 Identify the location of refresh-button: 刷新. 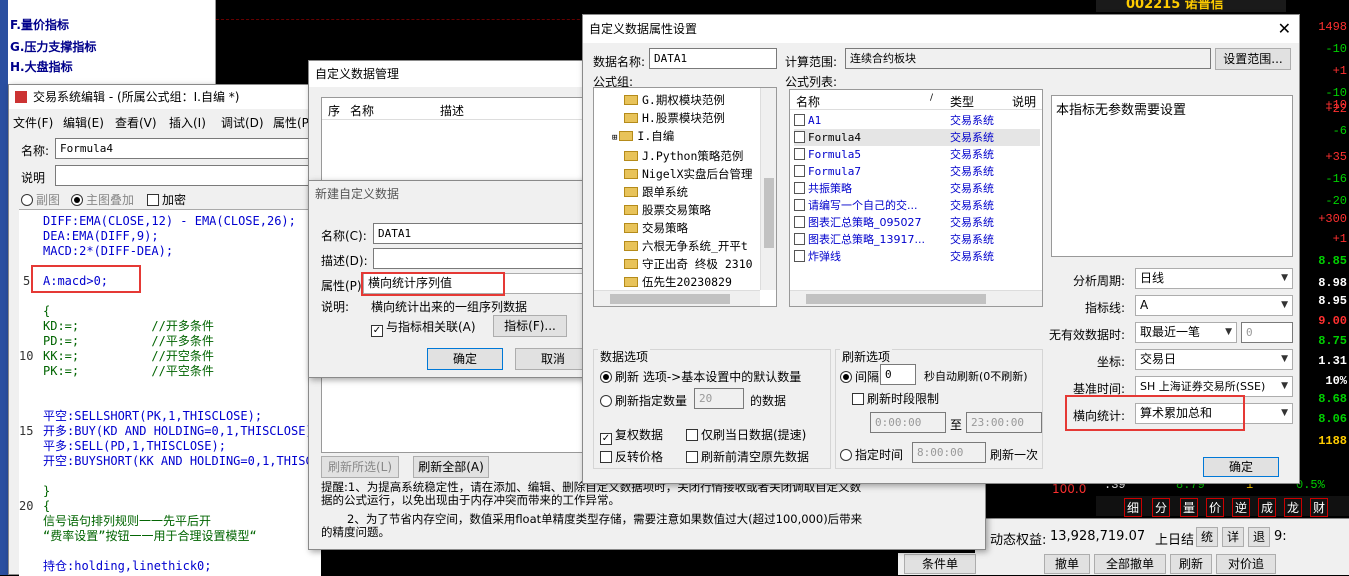
(1191, 564).